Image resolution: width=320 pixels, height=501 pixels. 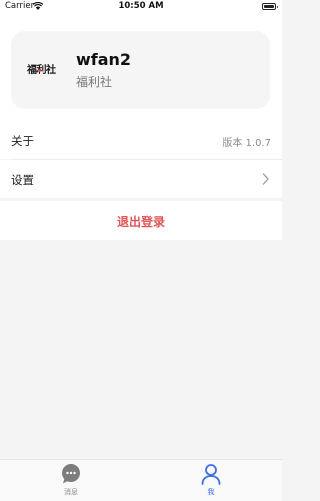 I want to click on app-logo: 福利社, so click(x=41, y=70).